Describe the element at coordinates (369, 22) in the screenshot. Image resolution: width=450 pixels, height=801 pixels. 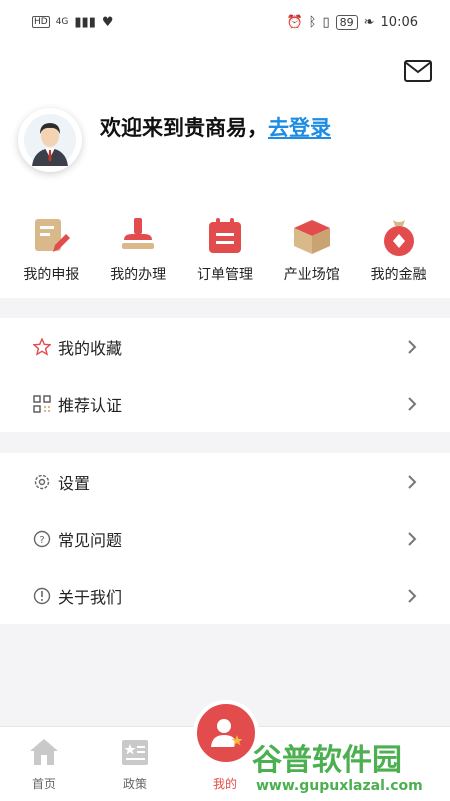
I see `leaf-icon: ❧` at that location.